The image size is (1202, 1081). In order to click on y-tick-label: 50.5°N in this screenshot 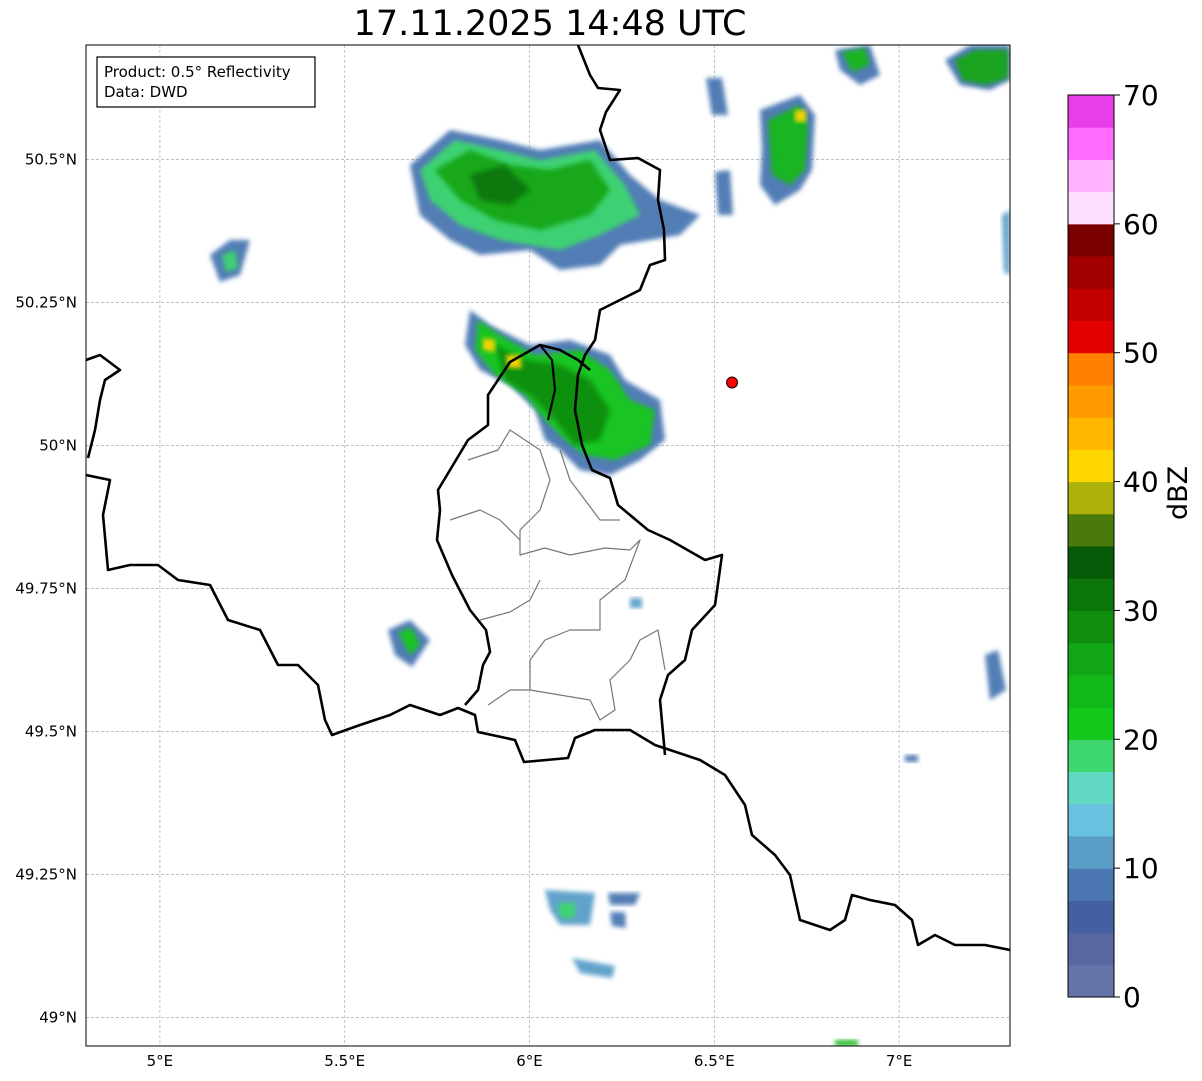, I will do `click(51, 159)`.